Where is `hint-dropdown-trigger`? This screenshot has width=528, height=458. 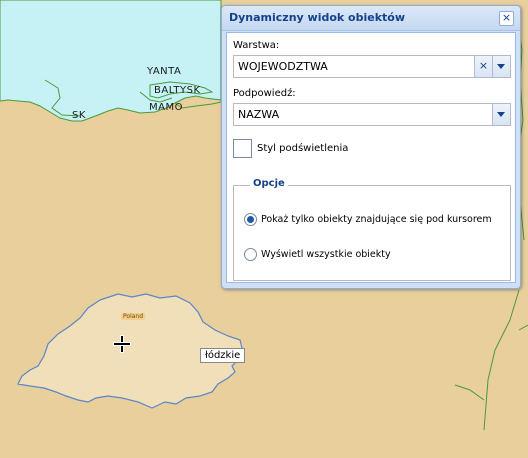
hint-dropdown-trigger is located at coordinates (501, 114).